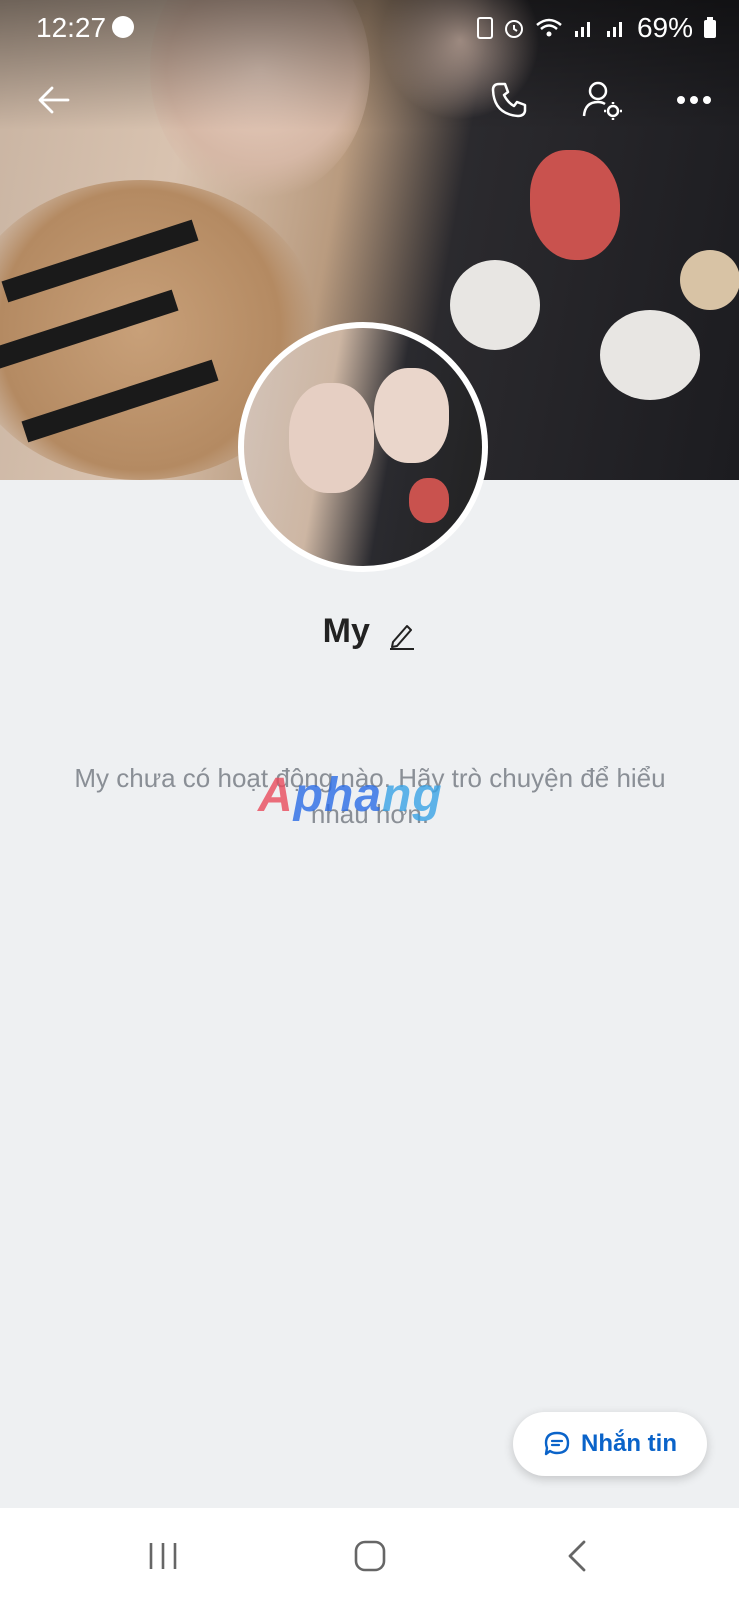 The width and height of the screenshot is (739, 1600). I want to click on profile-settings-button, so click(602, 100).